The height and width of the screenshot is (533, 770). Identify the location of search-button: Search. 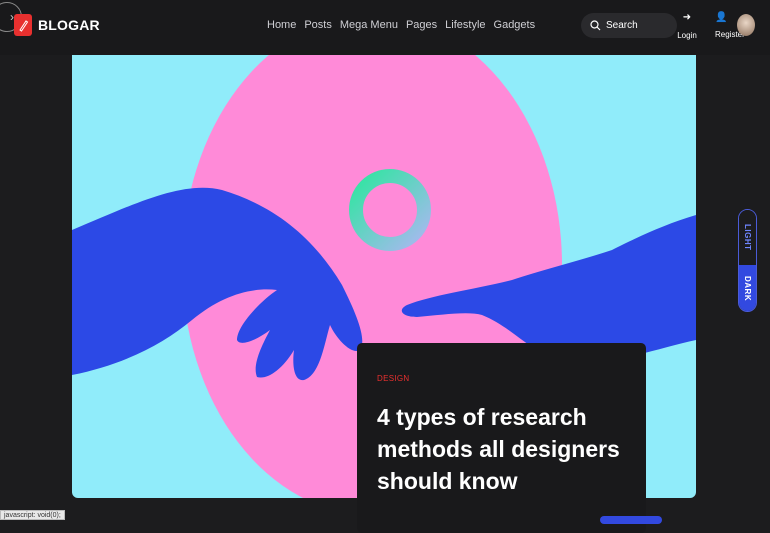
(629, 25).